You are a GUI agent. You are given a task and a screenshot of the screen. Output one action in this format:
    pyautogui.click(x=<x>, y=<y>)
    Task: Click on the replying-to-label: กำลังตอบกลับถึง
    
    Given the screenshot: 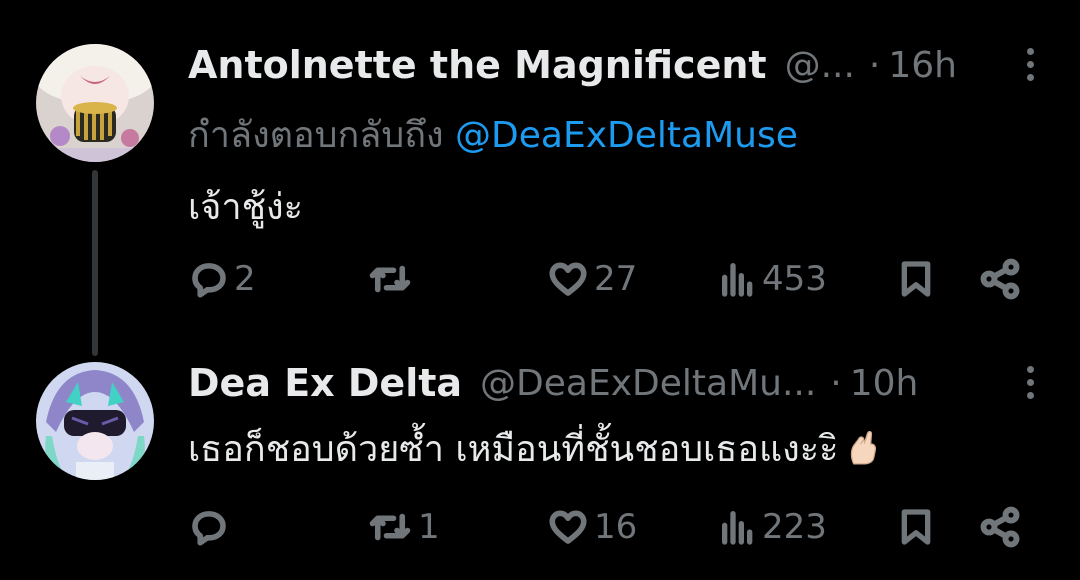 What is the action you would take?
    pyautogui.click(x=316, y=135)
    